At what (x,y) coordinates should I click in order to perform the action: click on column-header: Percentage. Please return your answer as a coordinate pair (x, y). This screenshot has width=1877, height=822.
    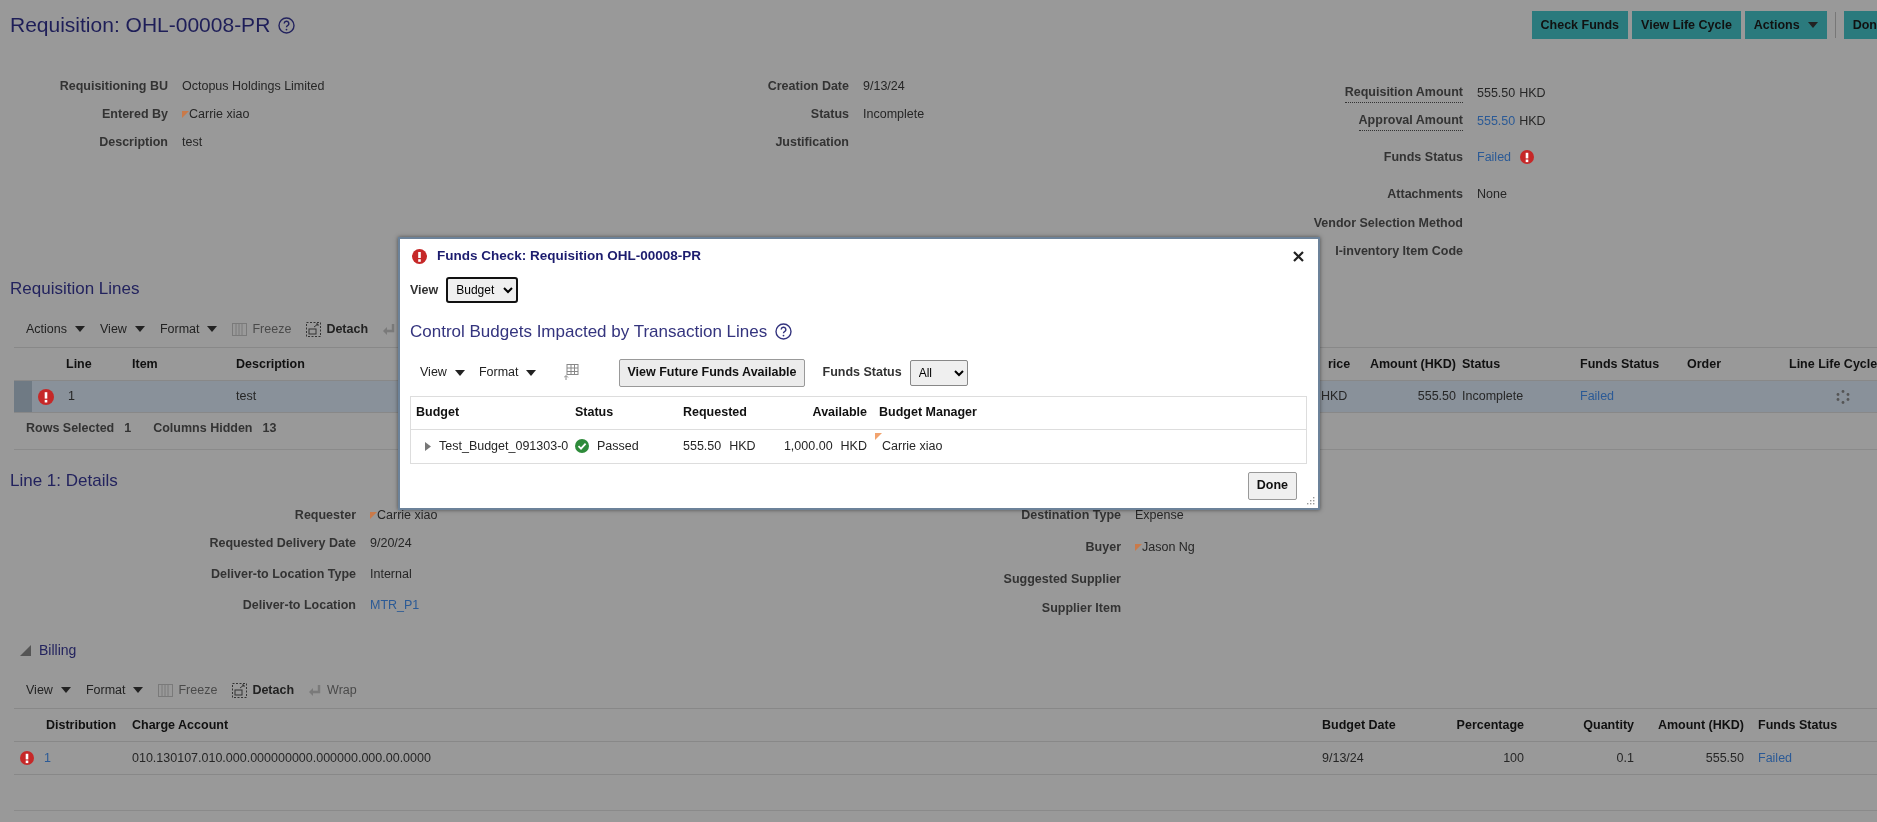
    Looking at the image, I should click on (1490, 725).